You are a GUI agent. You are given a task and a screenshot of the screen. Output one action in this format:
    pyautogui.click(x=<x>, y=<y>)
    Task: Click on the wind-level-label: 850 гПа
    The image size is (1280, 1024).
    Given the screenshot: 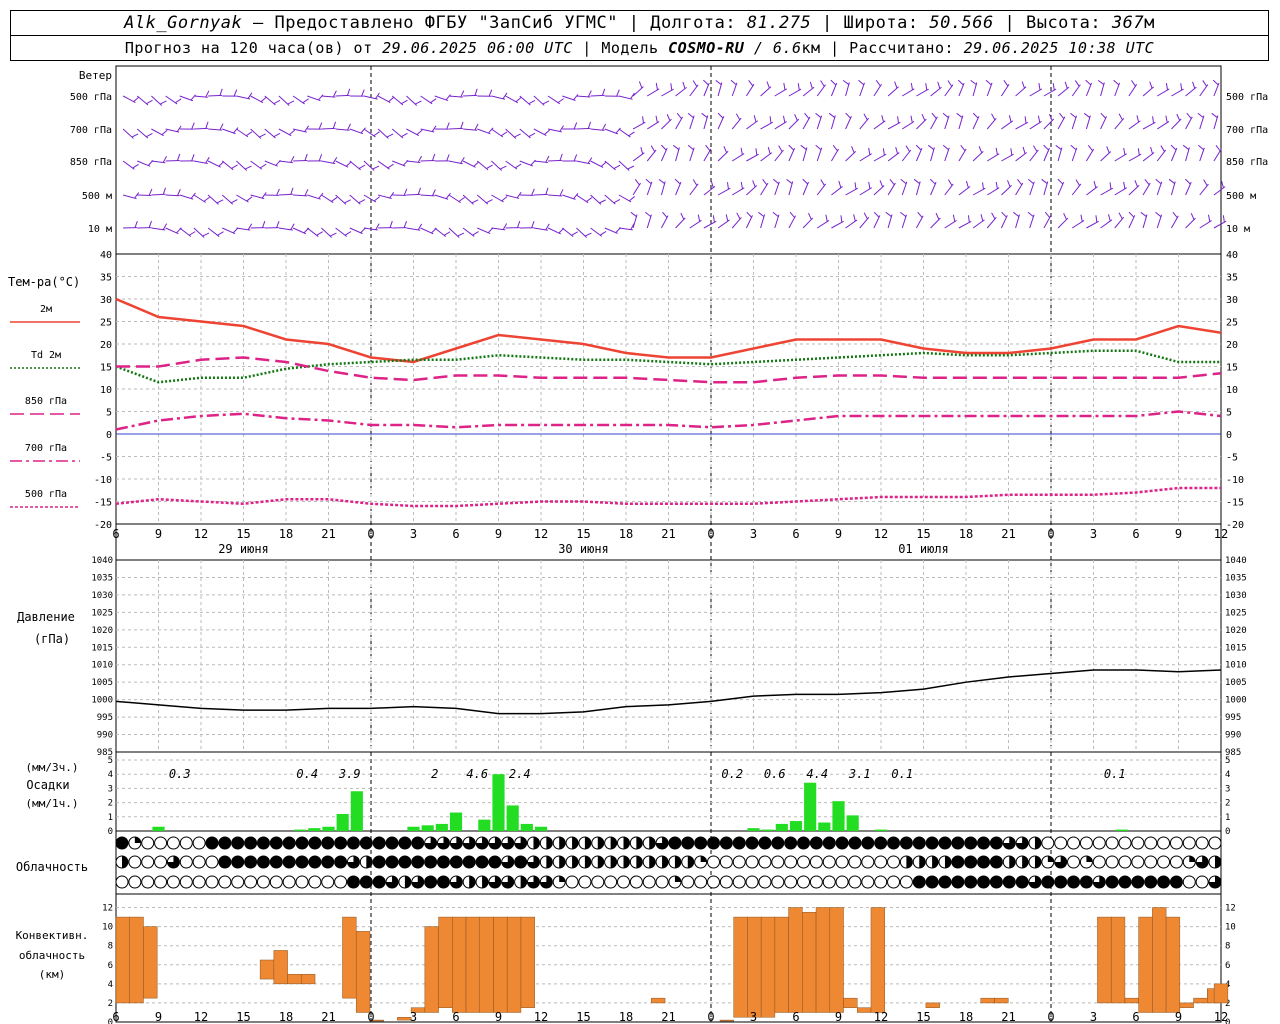 What is the action you would take?
    pyautogui.click(x=91, y=162)
    